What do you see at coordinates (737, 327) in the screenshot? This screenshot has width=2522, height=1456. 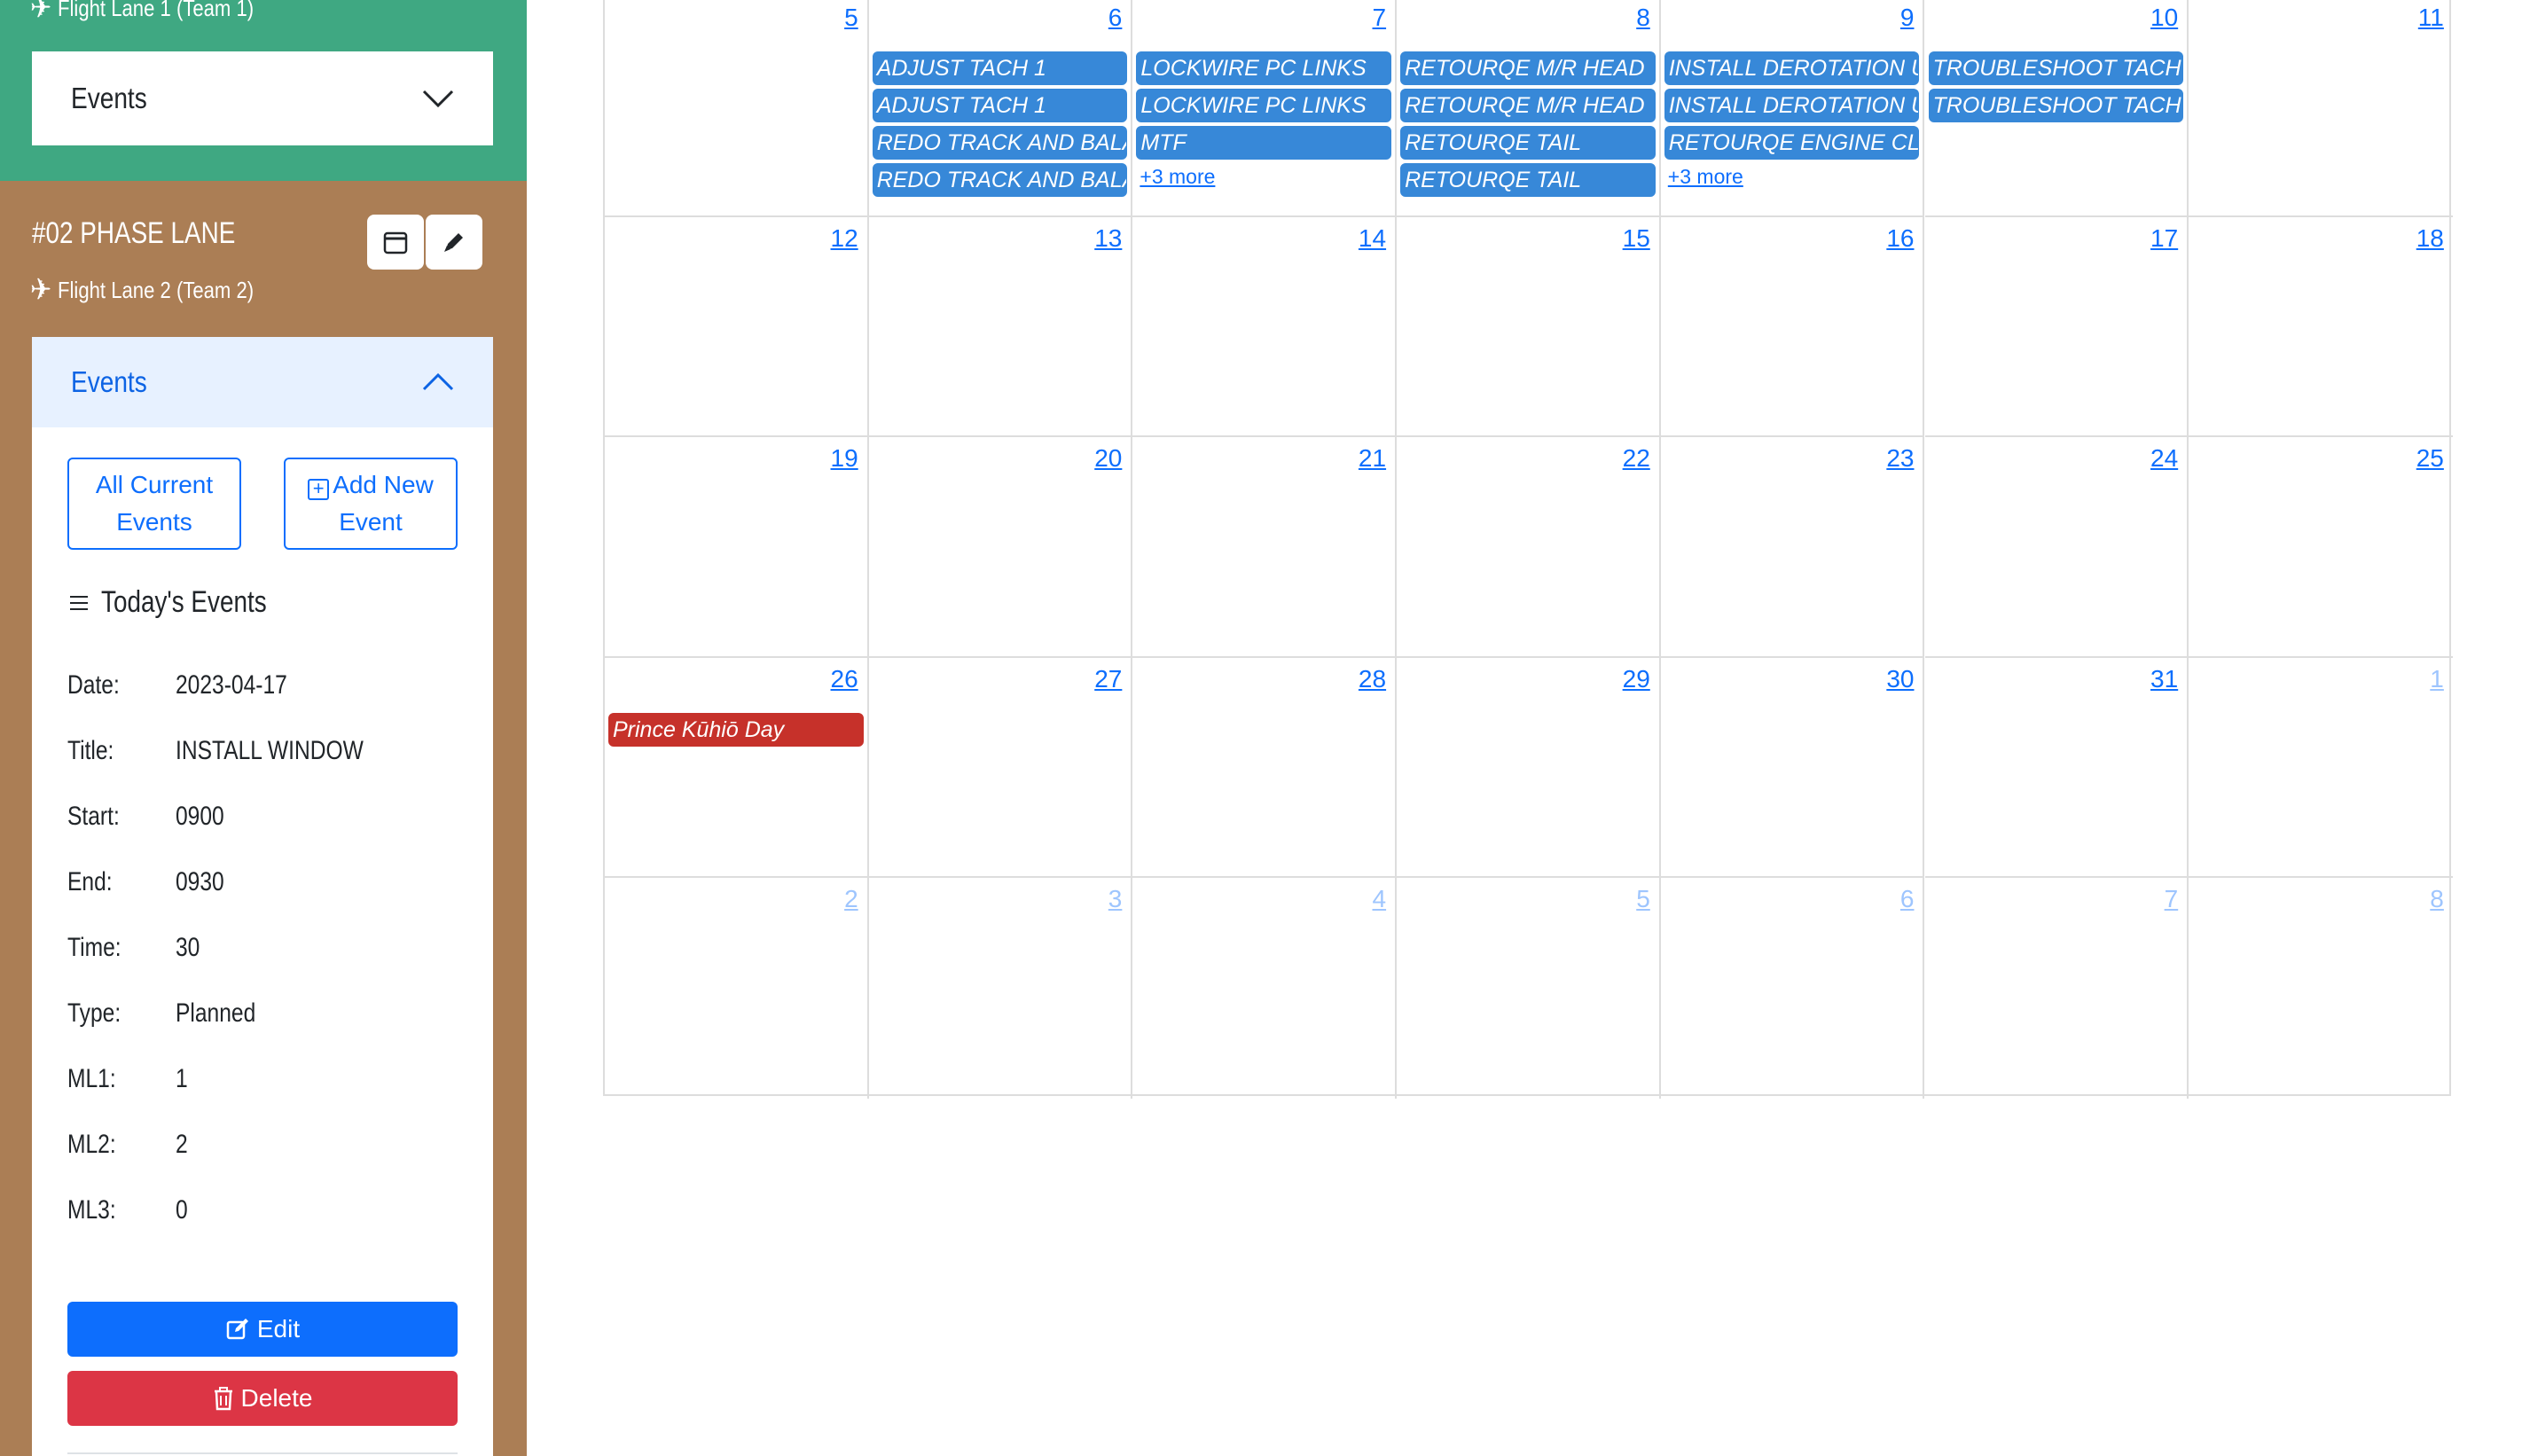 I see `day-cell: 12` at bounding box center [737, 327].